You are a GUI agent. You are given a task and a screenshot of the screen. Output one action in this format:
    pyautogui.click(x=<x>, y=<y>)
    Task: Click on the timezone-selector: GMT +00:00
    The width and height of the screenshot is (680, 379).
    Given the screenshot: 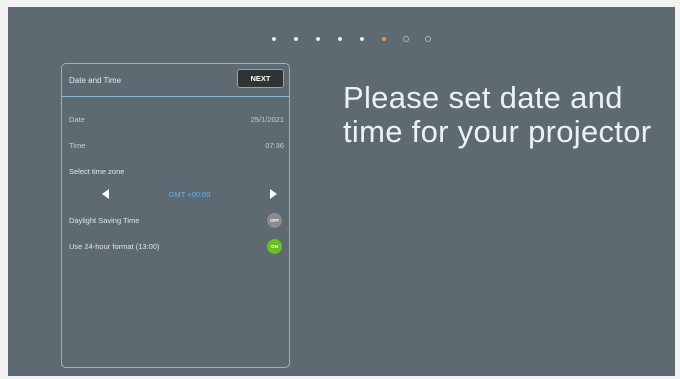 What is the action you would take?
    pyautogui.click(x=189, y=194)
    